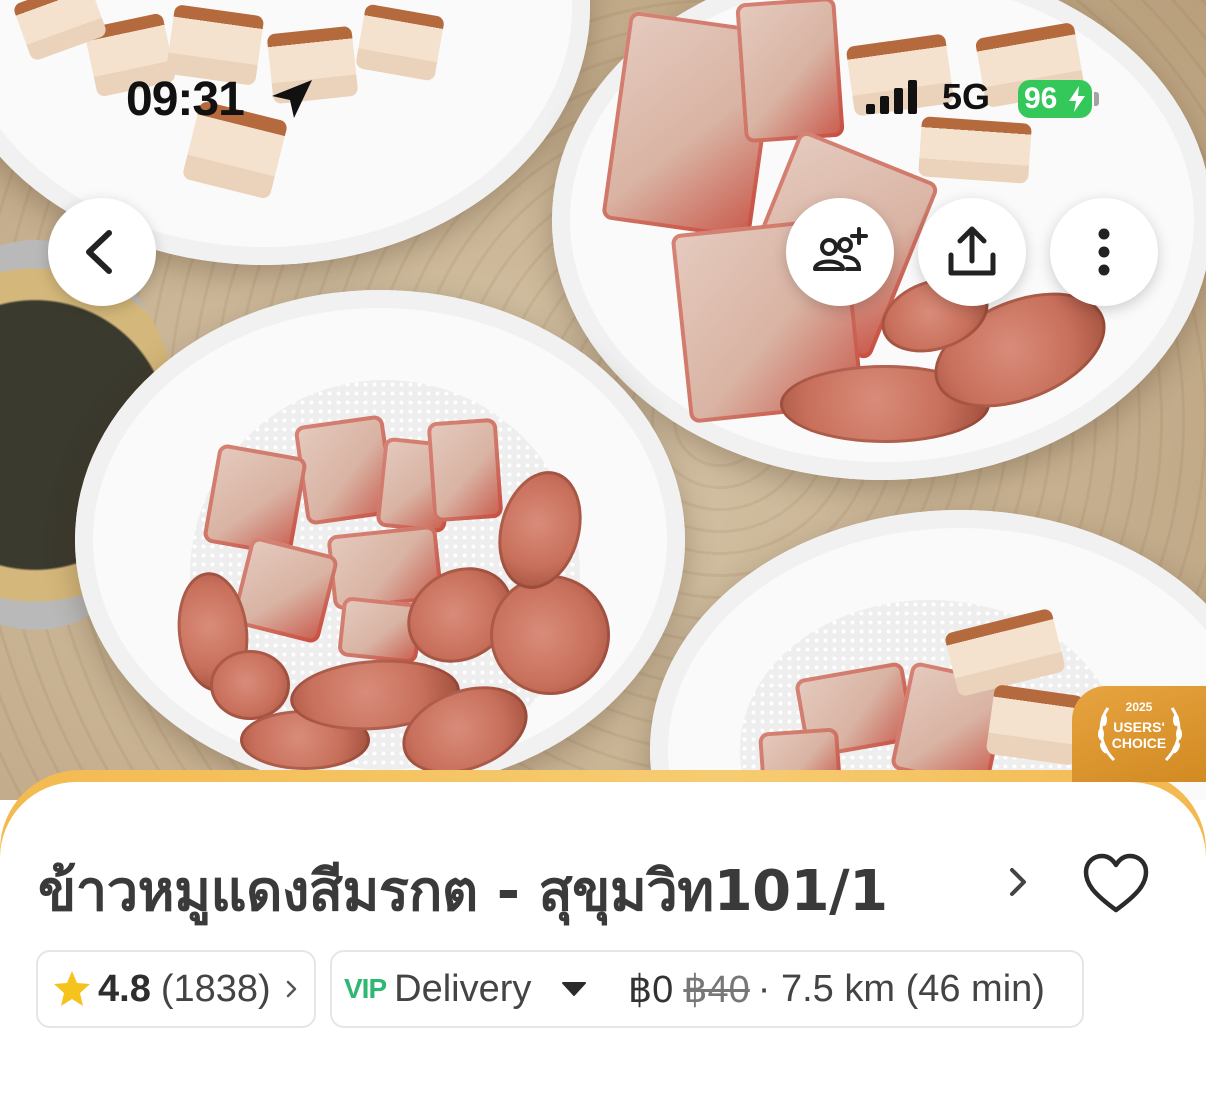 This screenshot has height=1100, width=1206. I want to click on share-icon, so click(972, 251).